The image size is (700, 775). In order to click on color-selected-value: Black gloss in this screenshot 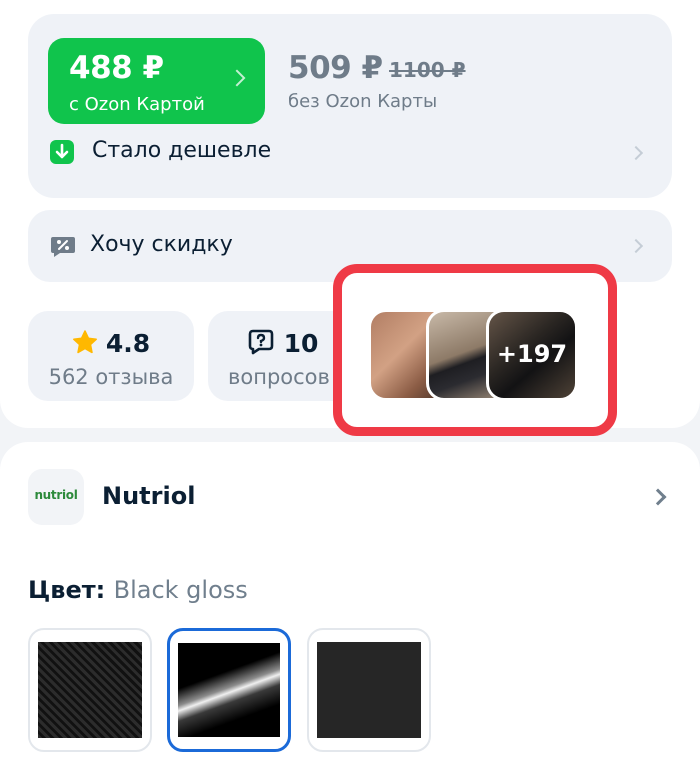, I will do `click(180, 590)`.